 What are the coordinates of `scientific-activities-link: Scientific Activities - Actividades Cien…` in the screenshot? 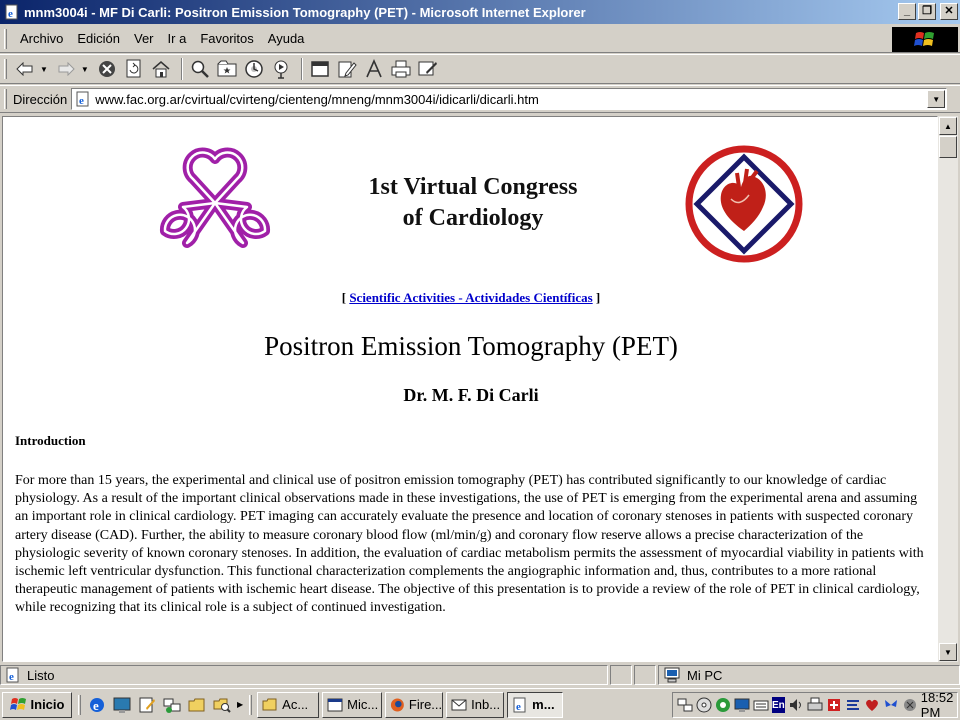 It's located at (470, 297).